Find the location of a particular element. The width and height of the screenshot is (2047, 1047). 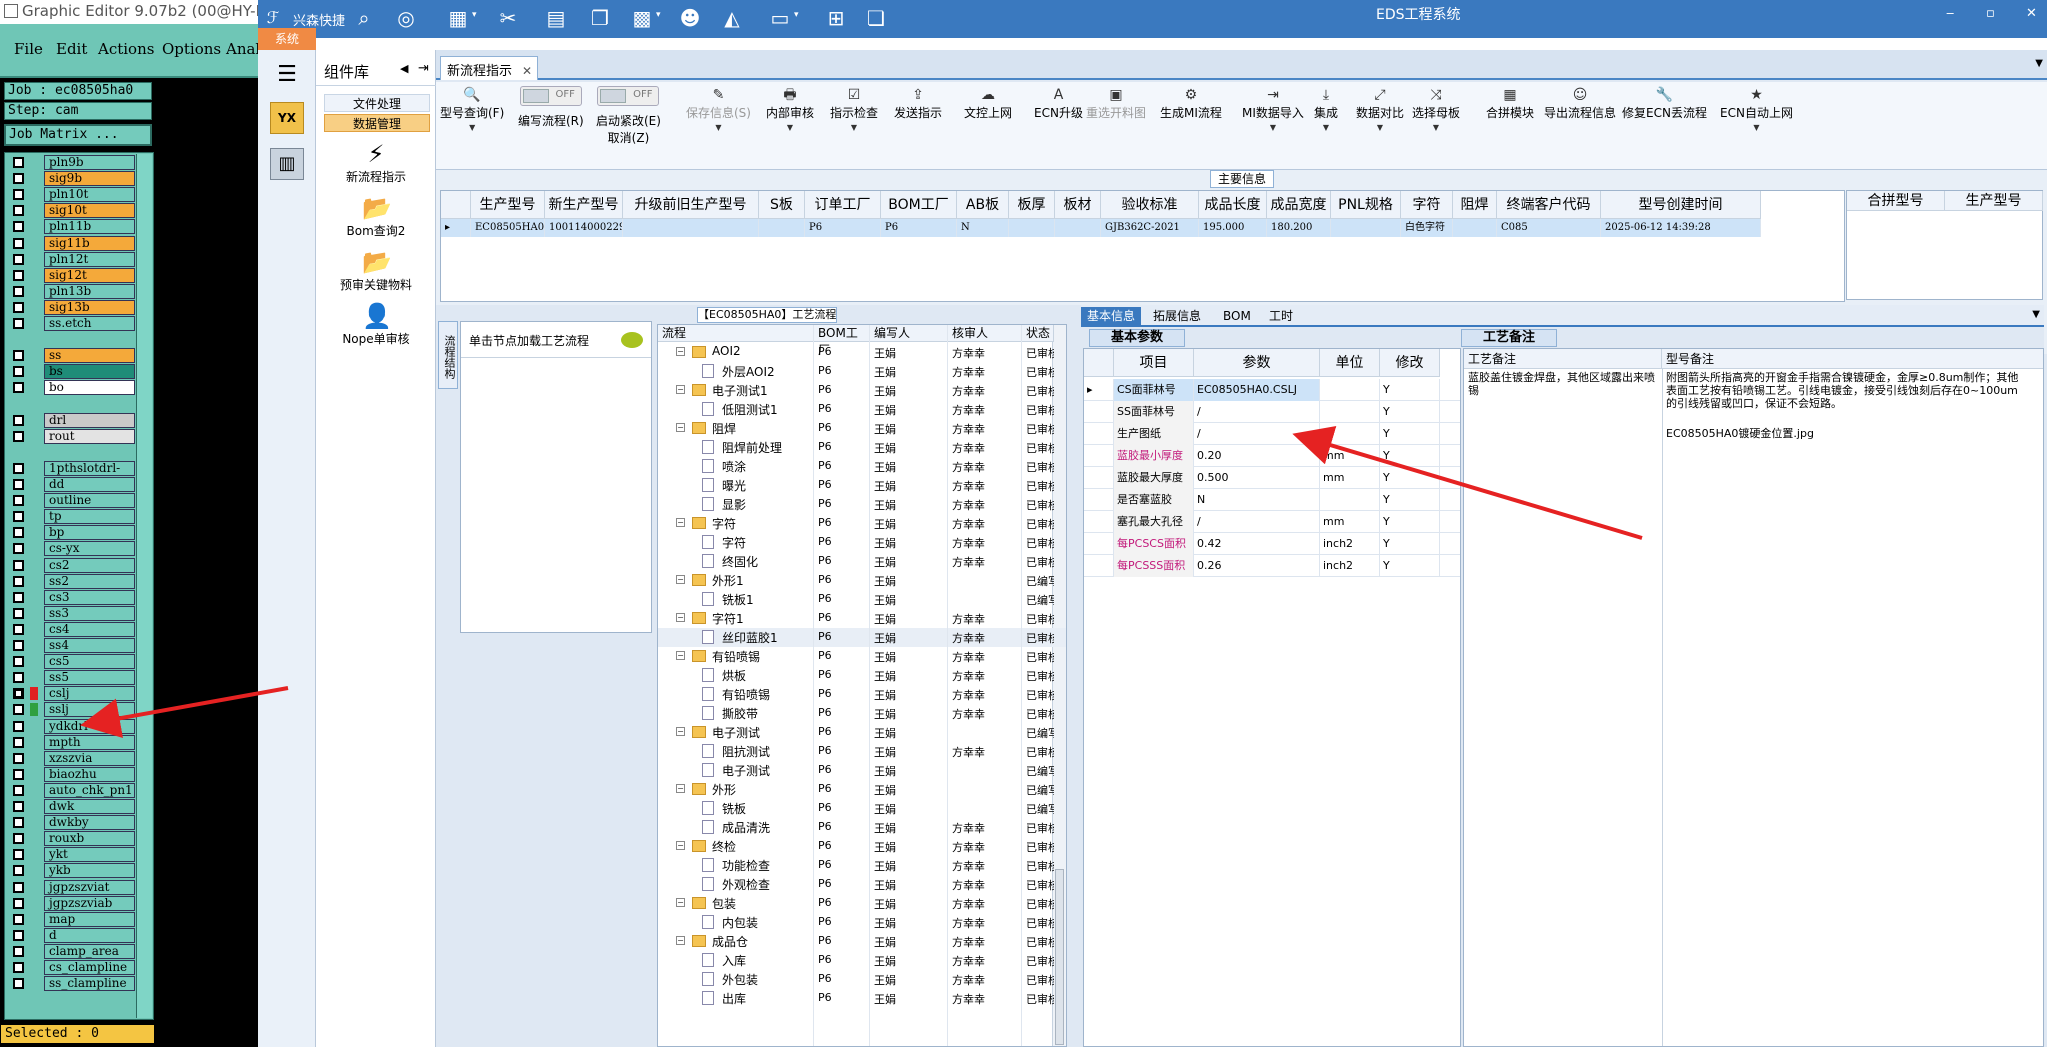

flow-row: − AOI2 P6 王娟 方幸幸 已审核 is located at coordinates (862, 352).